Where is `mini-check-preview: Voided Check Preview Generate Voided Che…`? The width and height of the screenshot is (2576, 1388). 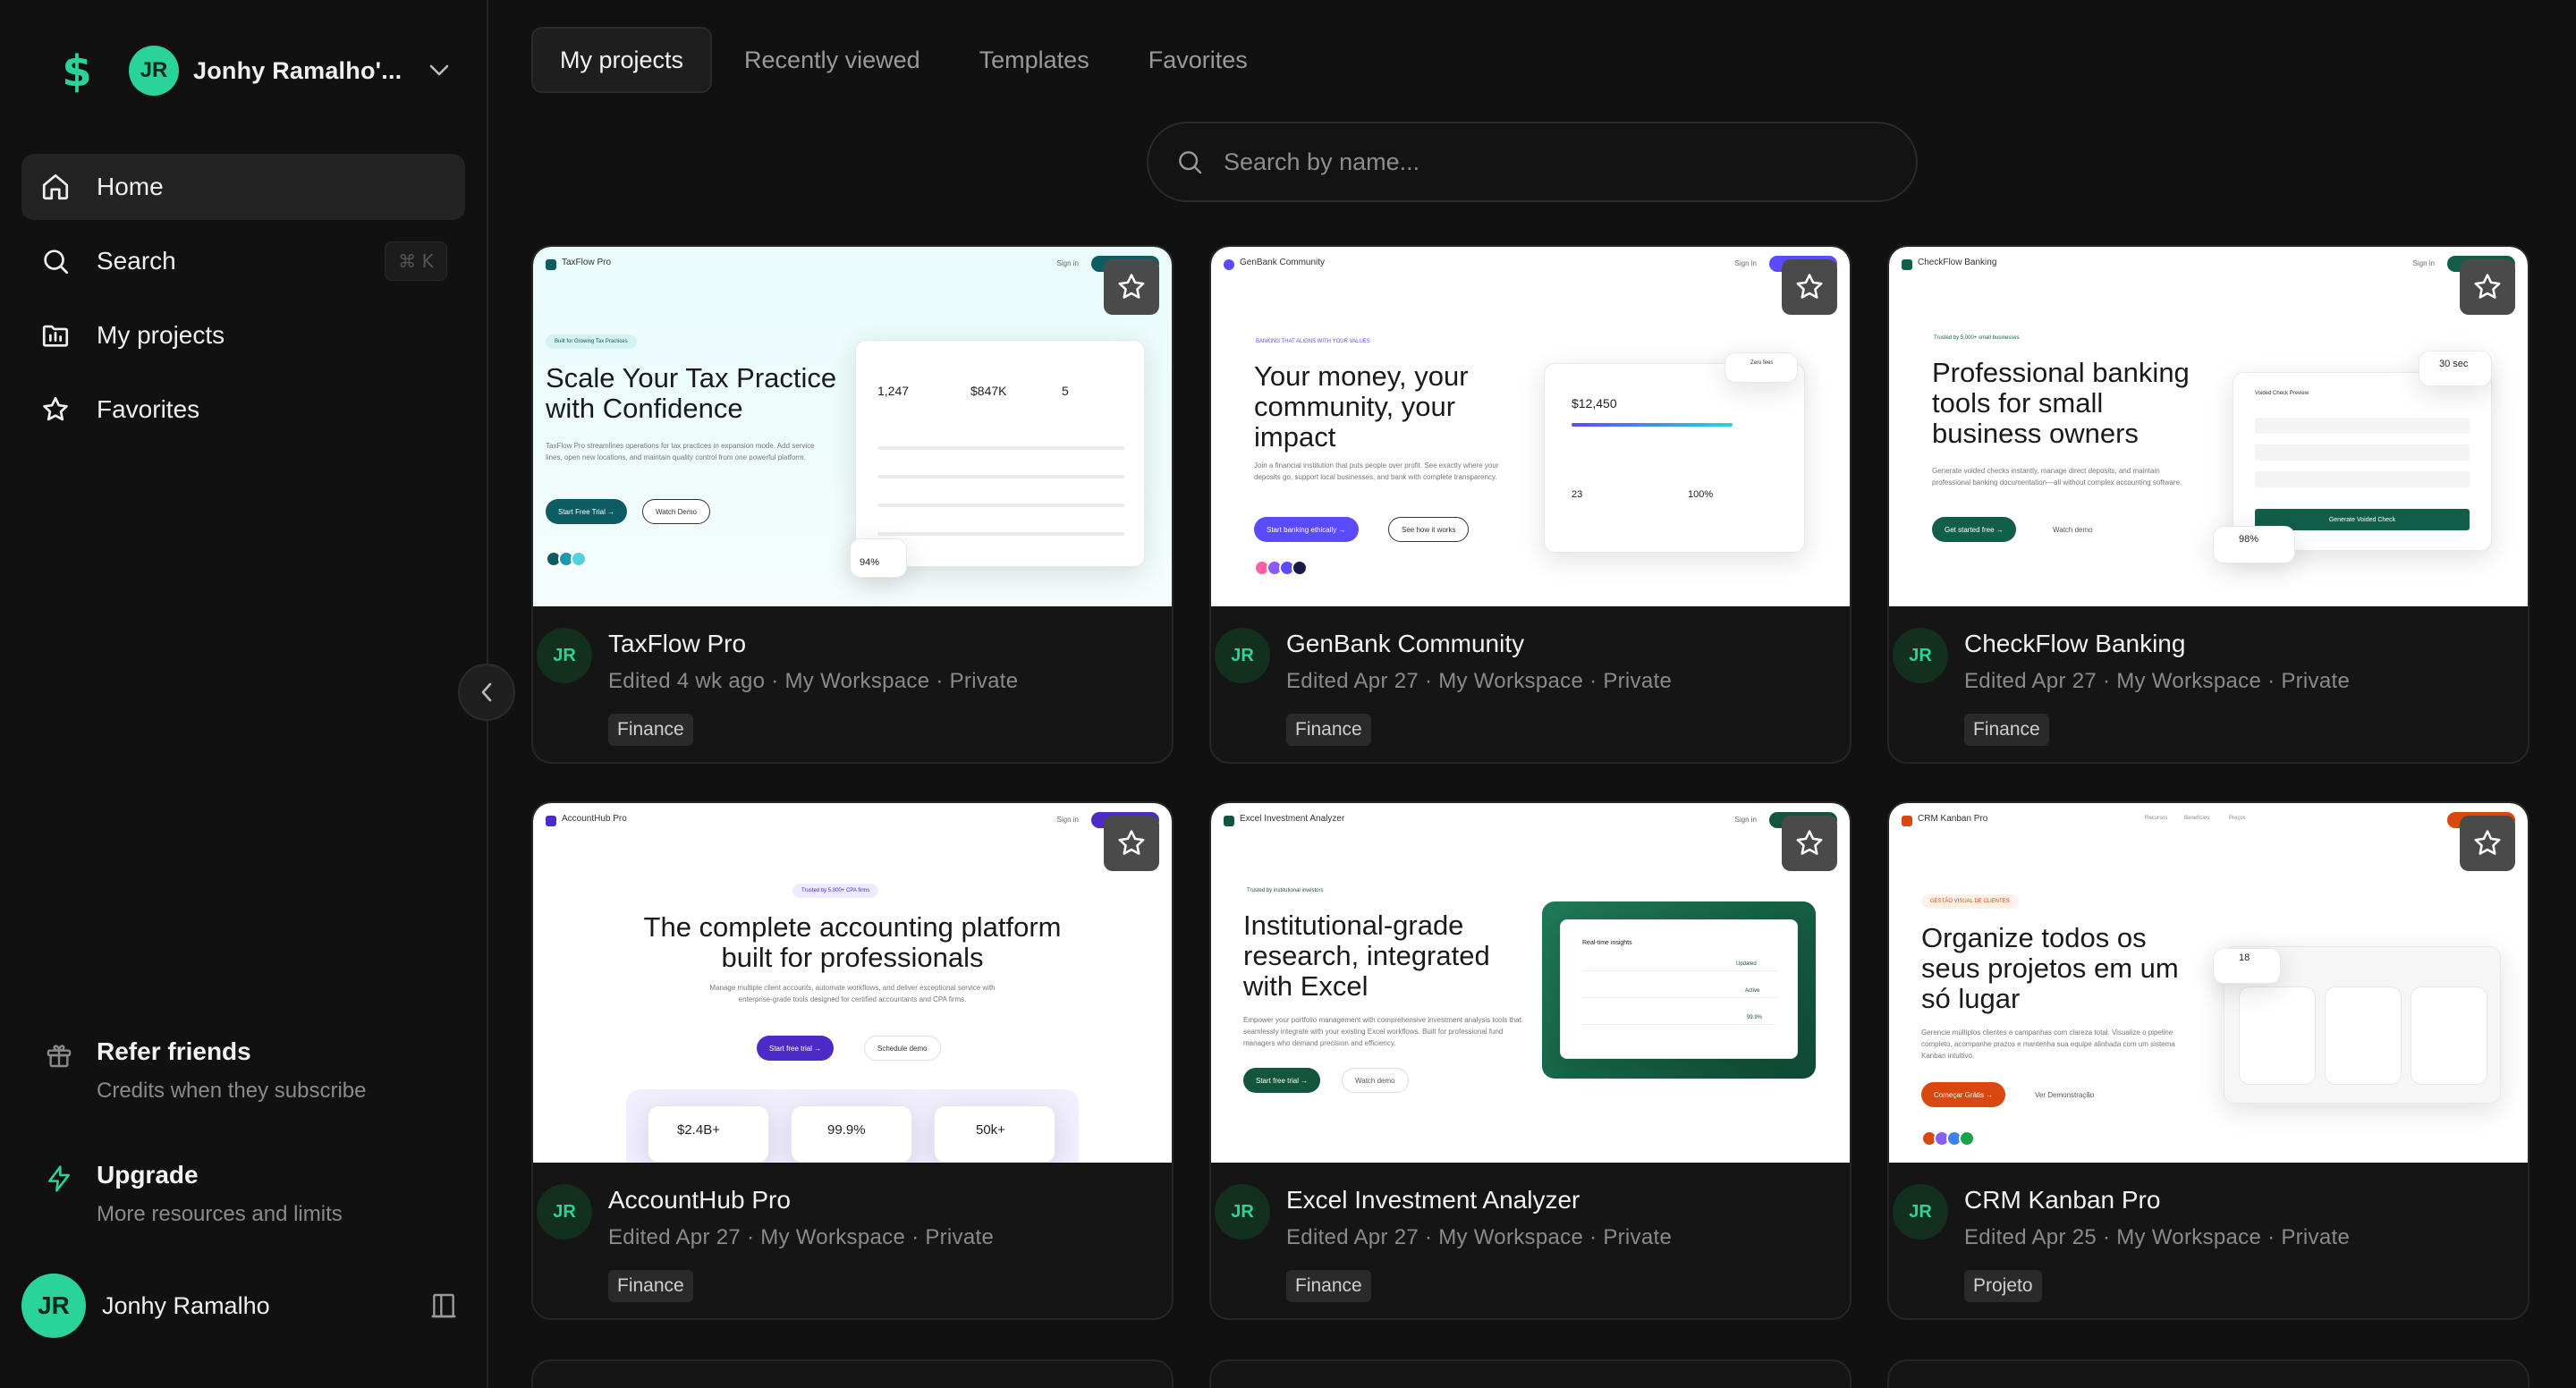 mini-check-preview: Voided Check Preview Generate Voided Che… is located at coordinates (2362, 462).